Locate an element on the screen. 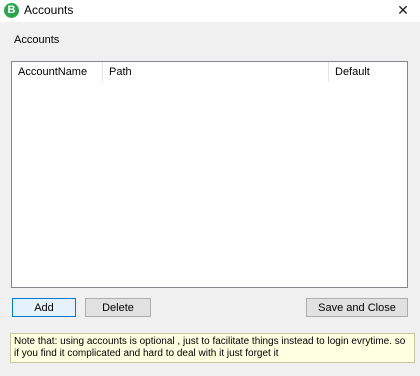  section-label: Accounts is located at coordinates (37, 40).